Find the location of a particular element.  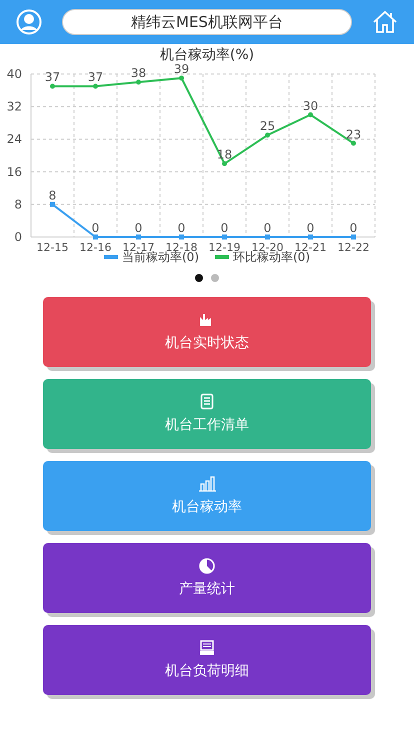

y-tick-label: 40 is located at coordinates (14, 74).